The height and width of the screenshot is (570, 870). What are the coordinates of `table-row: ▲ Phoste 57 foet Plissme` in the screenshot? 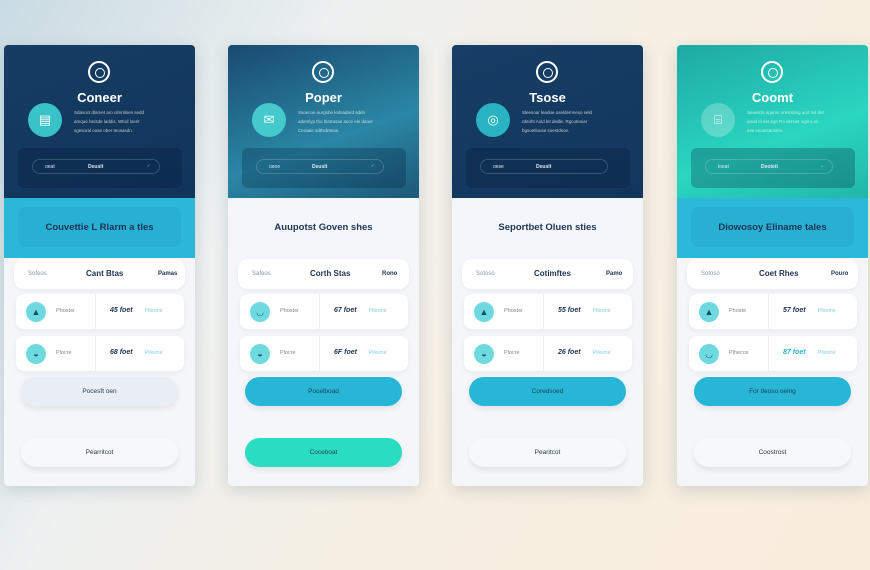 It's located at (773, 311).